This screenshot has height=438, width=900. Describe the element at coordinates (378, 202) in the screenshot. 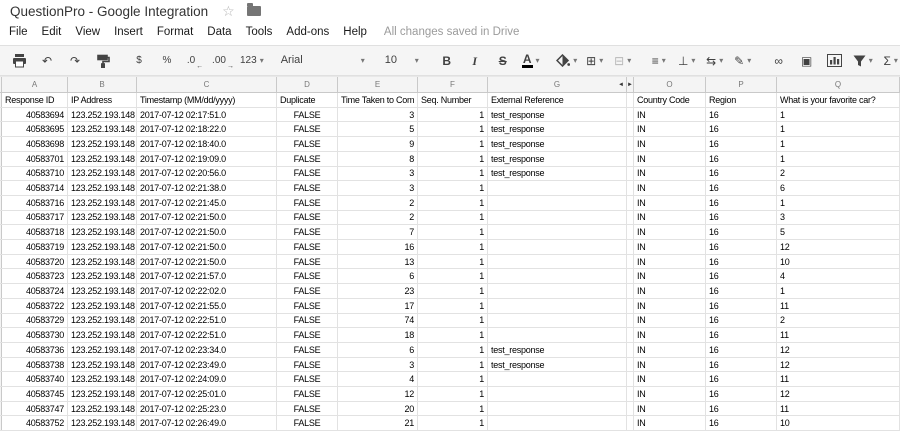

I see `cell-E8: 2` at that location.